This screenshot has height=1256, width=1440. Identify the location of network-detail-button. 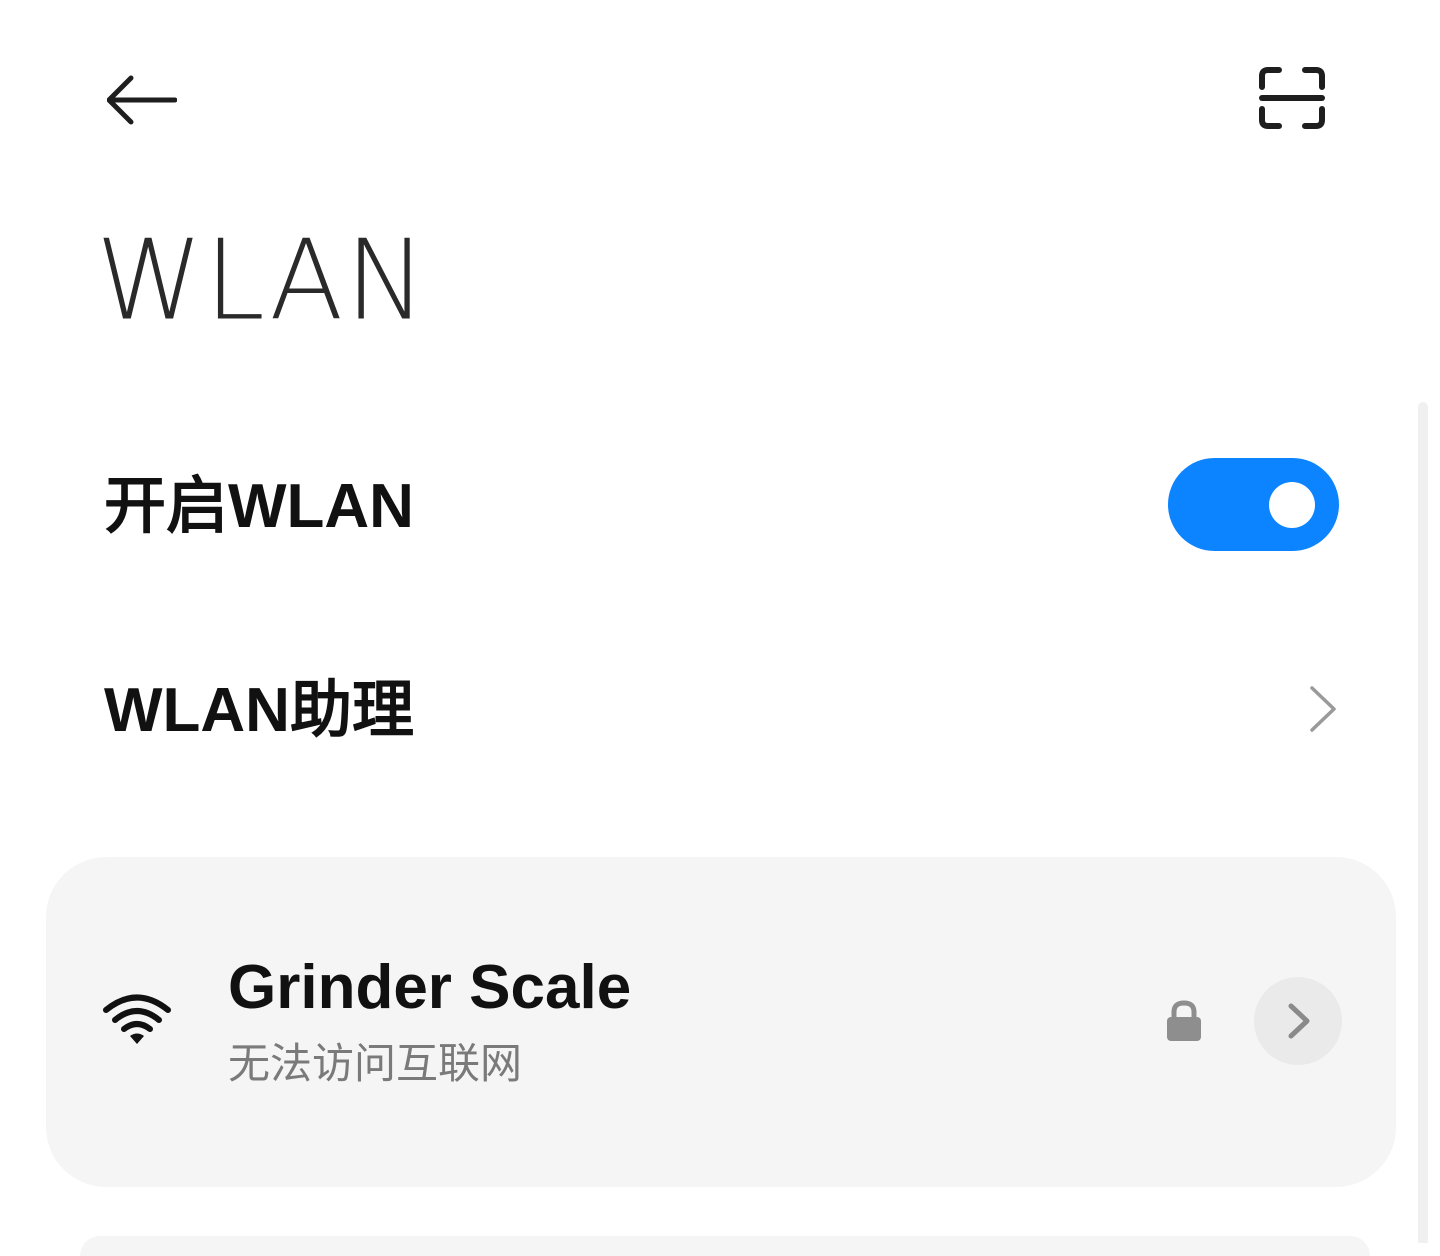
(1298, 1021).